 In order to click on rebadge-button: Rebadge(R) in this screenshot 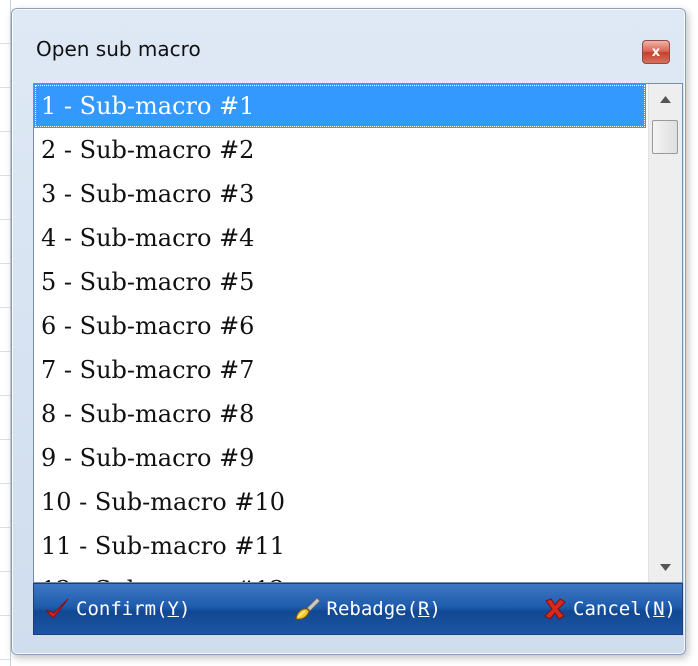, I will do `click(367, 609)`.